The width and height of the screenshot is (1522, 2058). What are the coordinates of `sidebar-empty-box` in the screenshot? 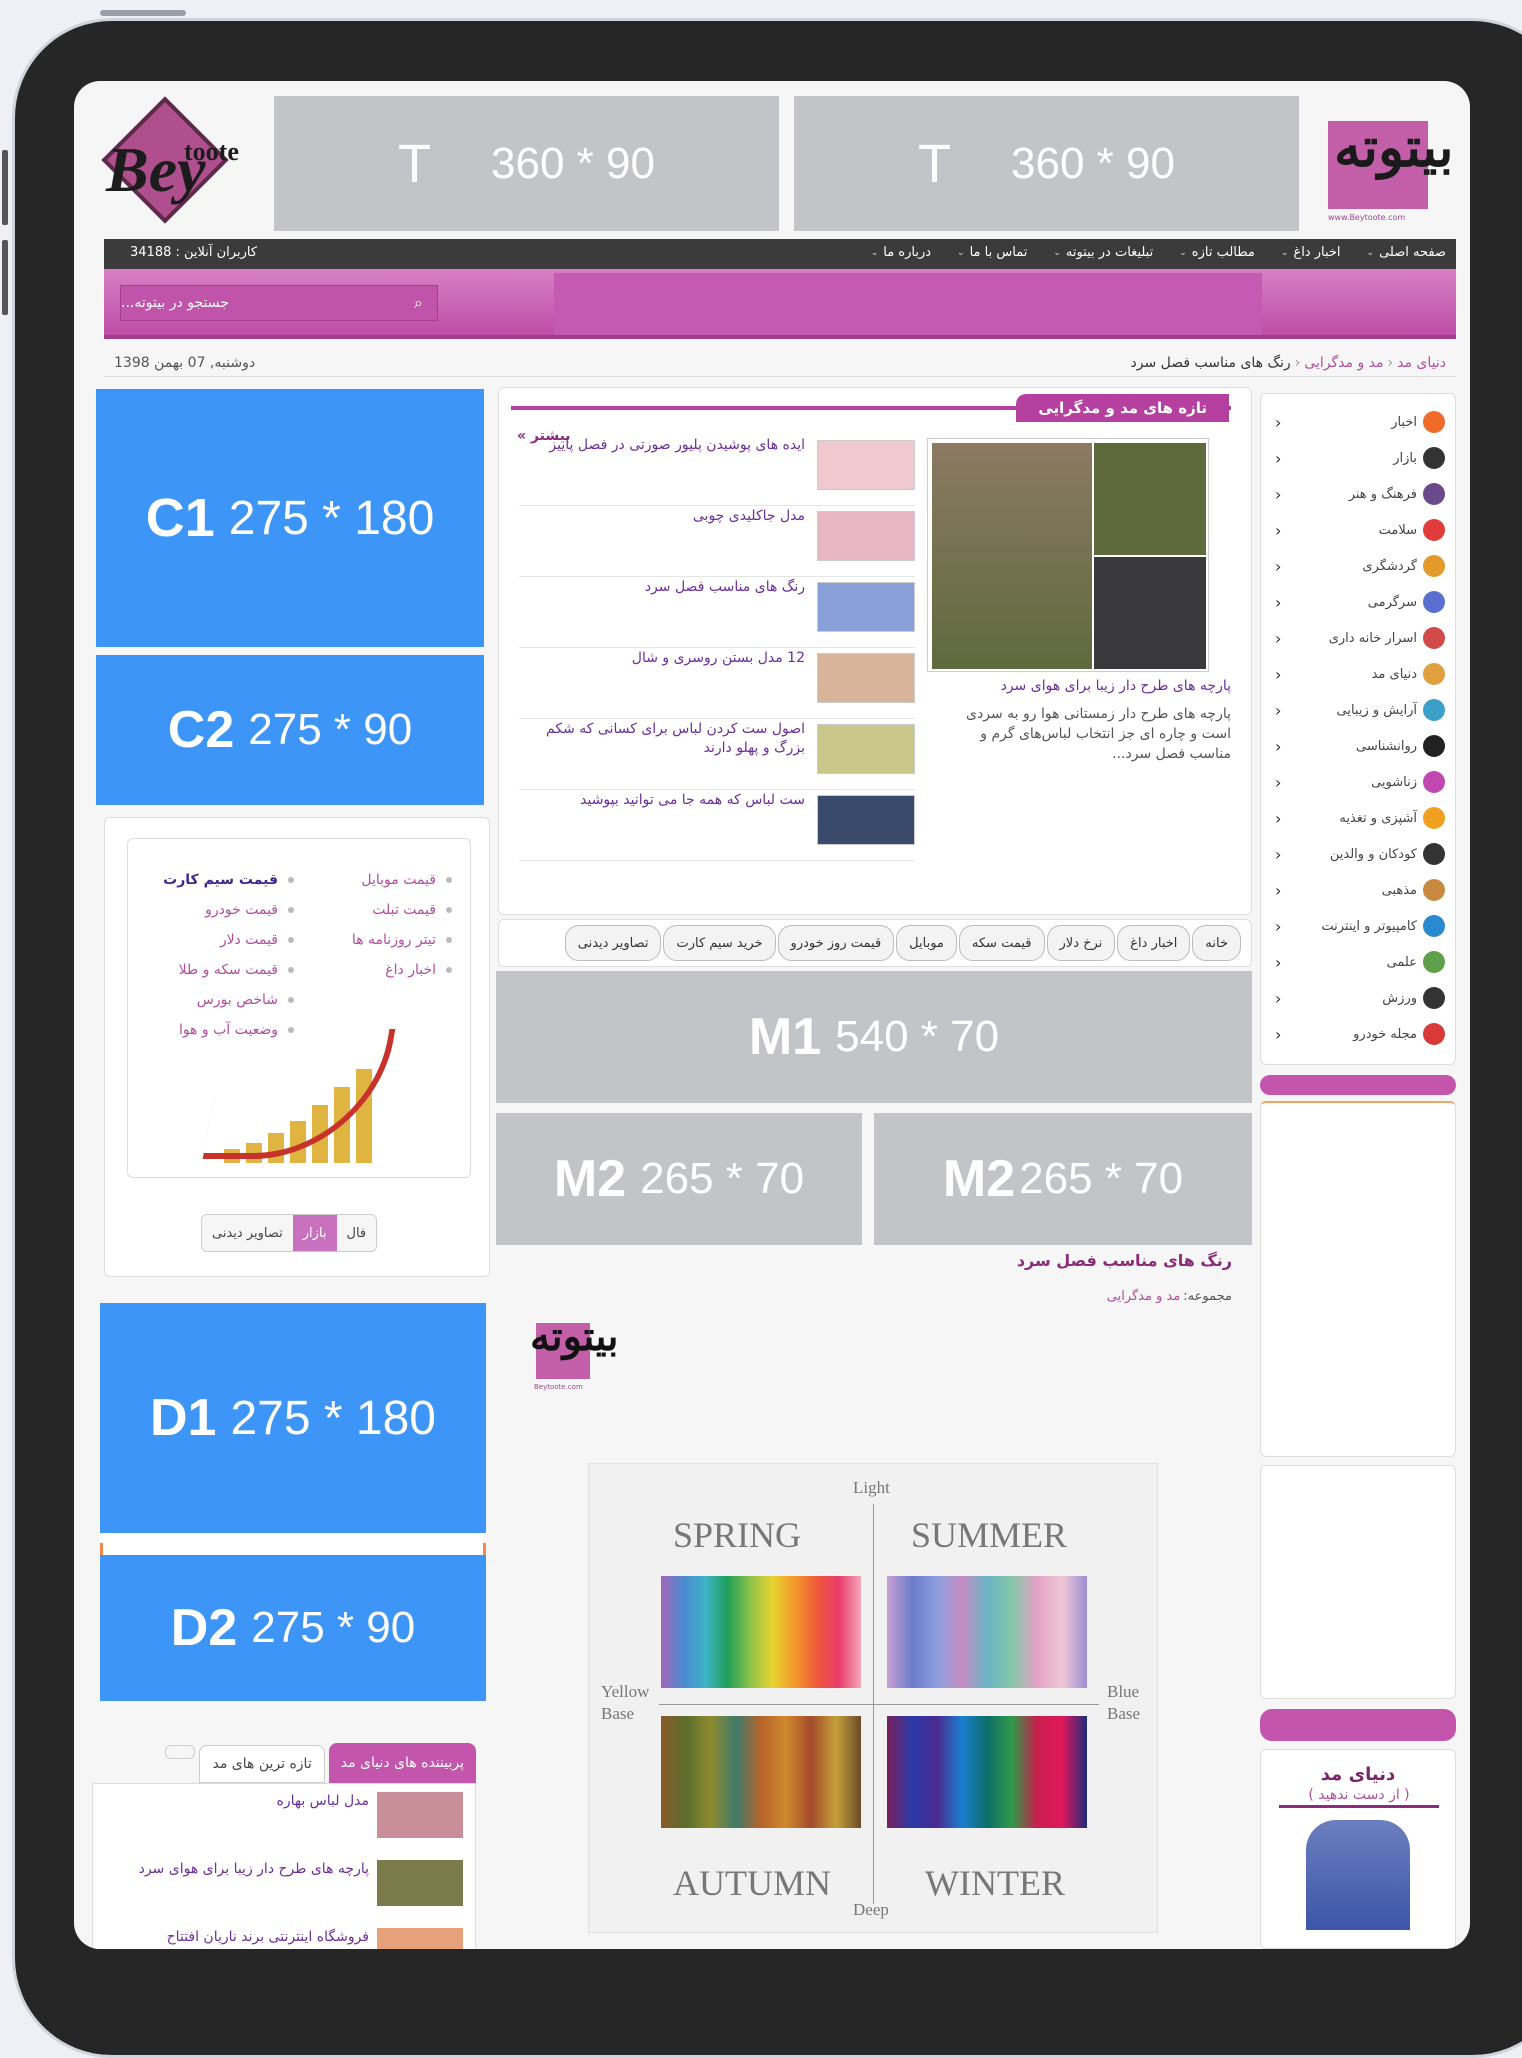 It's located at (1358, 1279).